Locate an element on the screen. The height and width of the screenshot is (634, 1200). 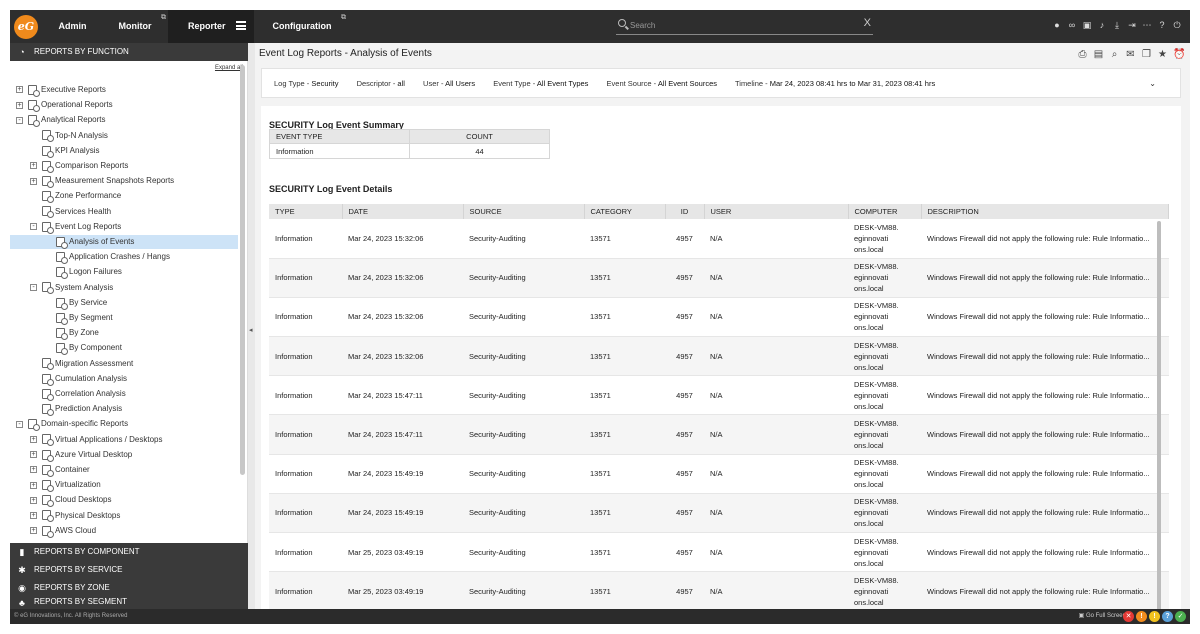
logout-icon: ⇥ is located at coordinates (1132, 27).